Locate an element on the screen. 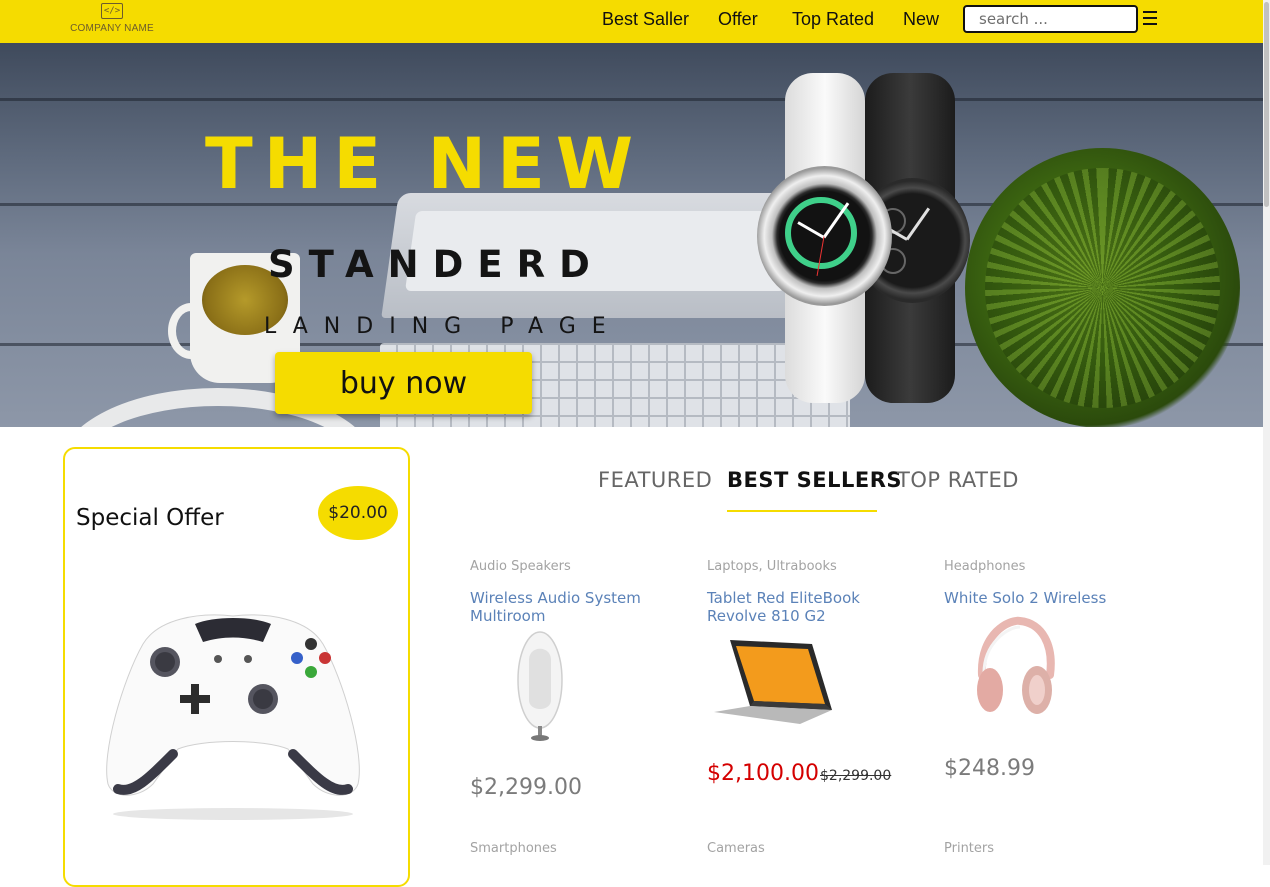  headphones-icon is located at coordinates (1014, 667).